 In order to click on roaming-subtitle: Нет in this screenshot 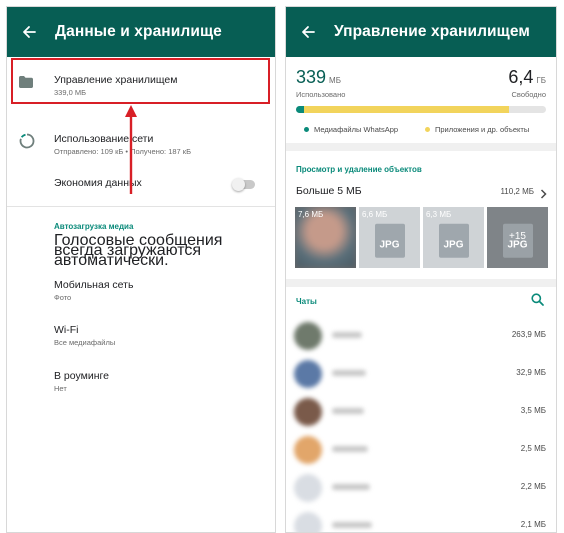, I will do `click(60, 388)`.